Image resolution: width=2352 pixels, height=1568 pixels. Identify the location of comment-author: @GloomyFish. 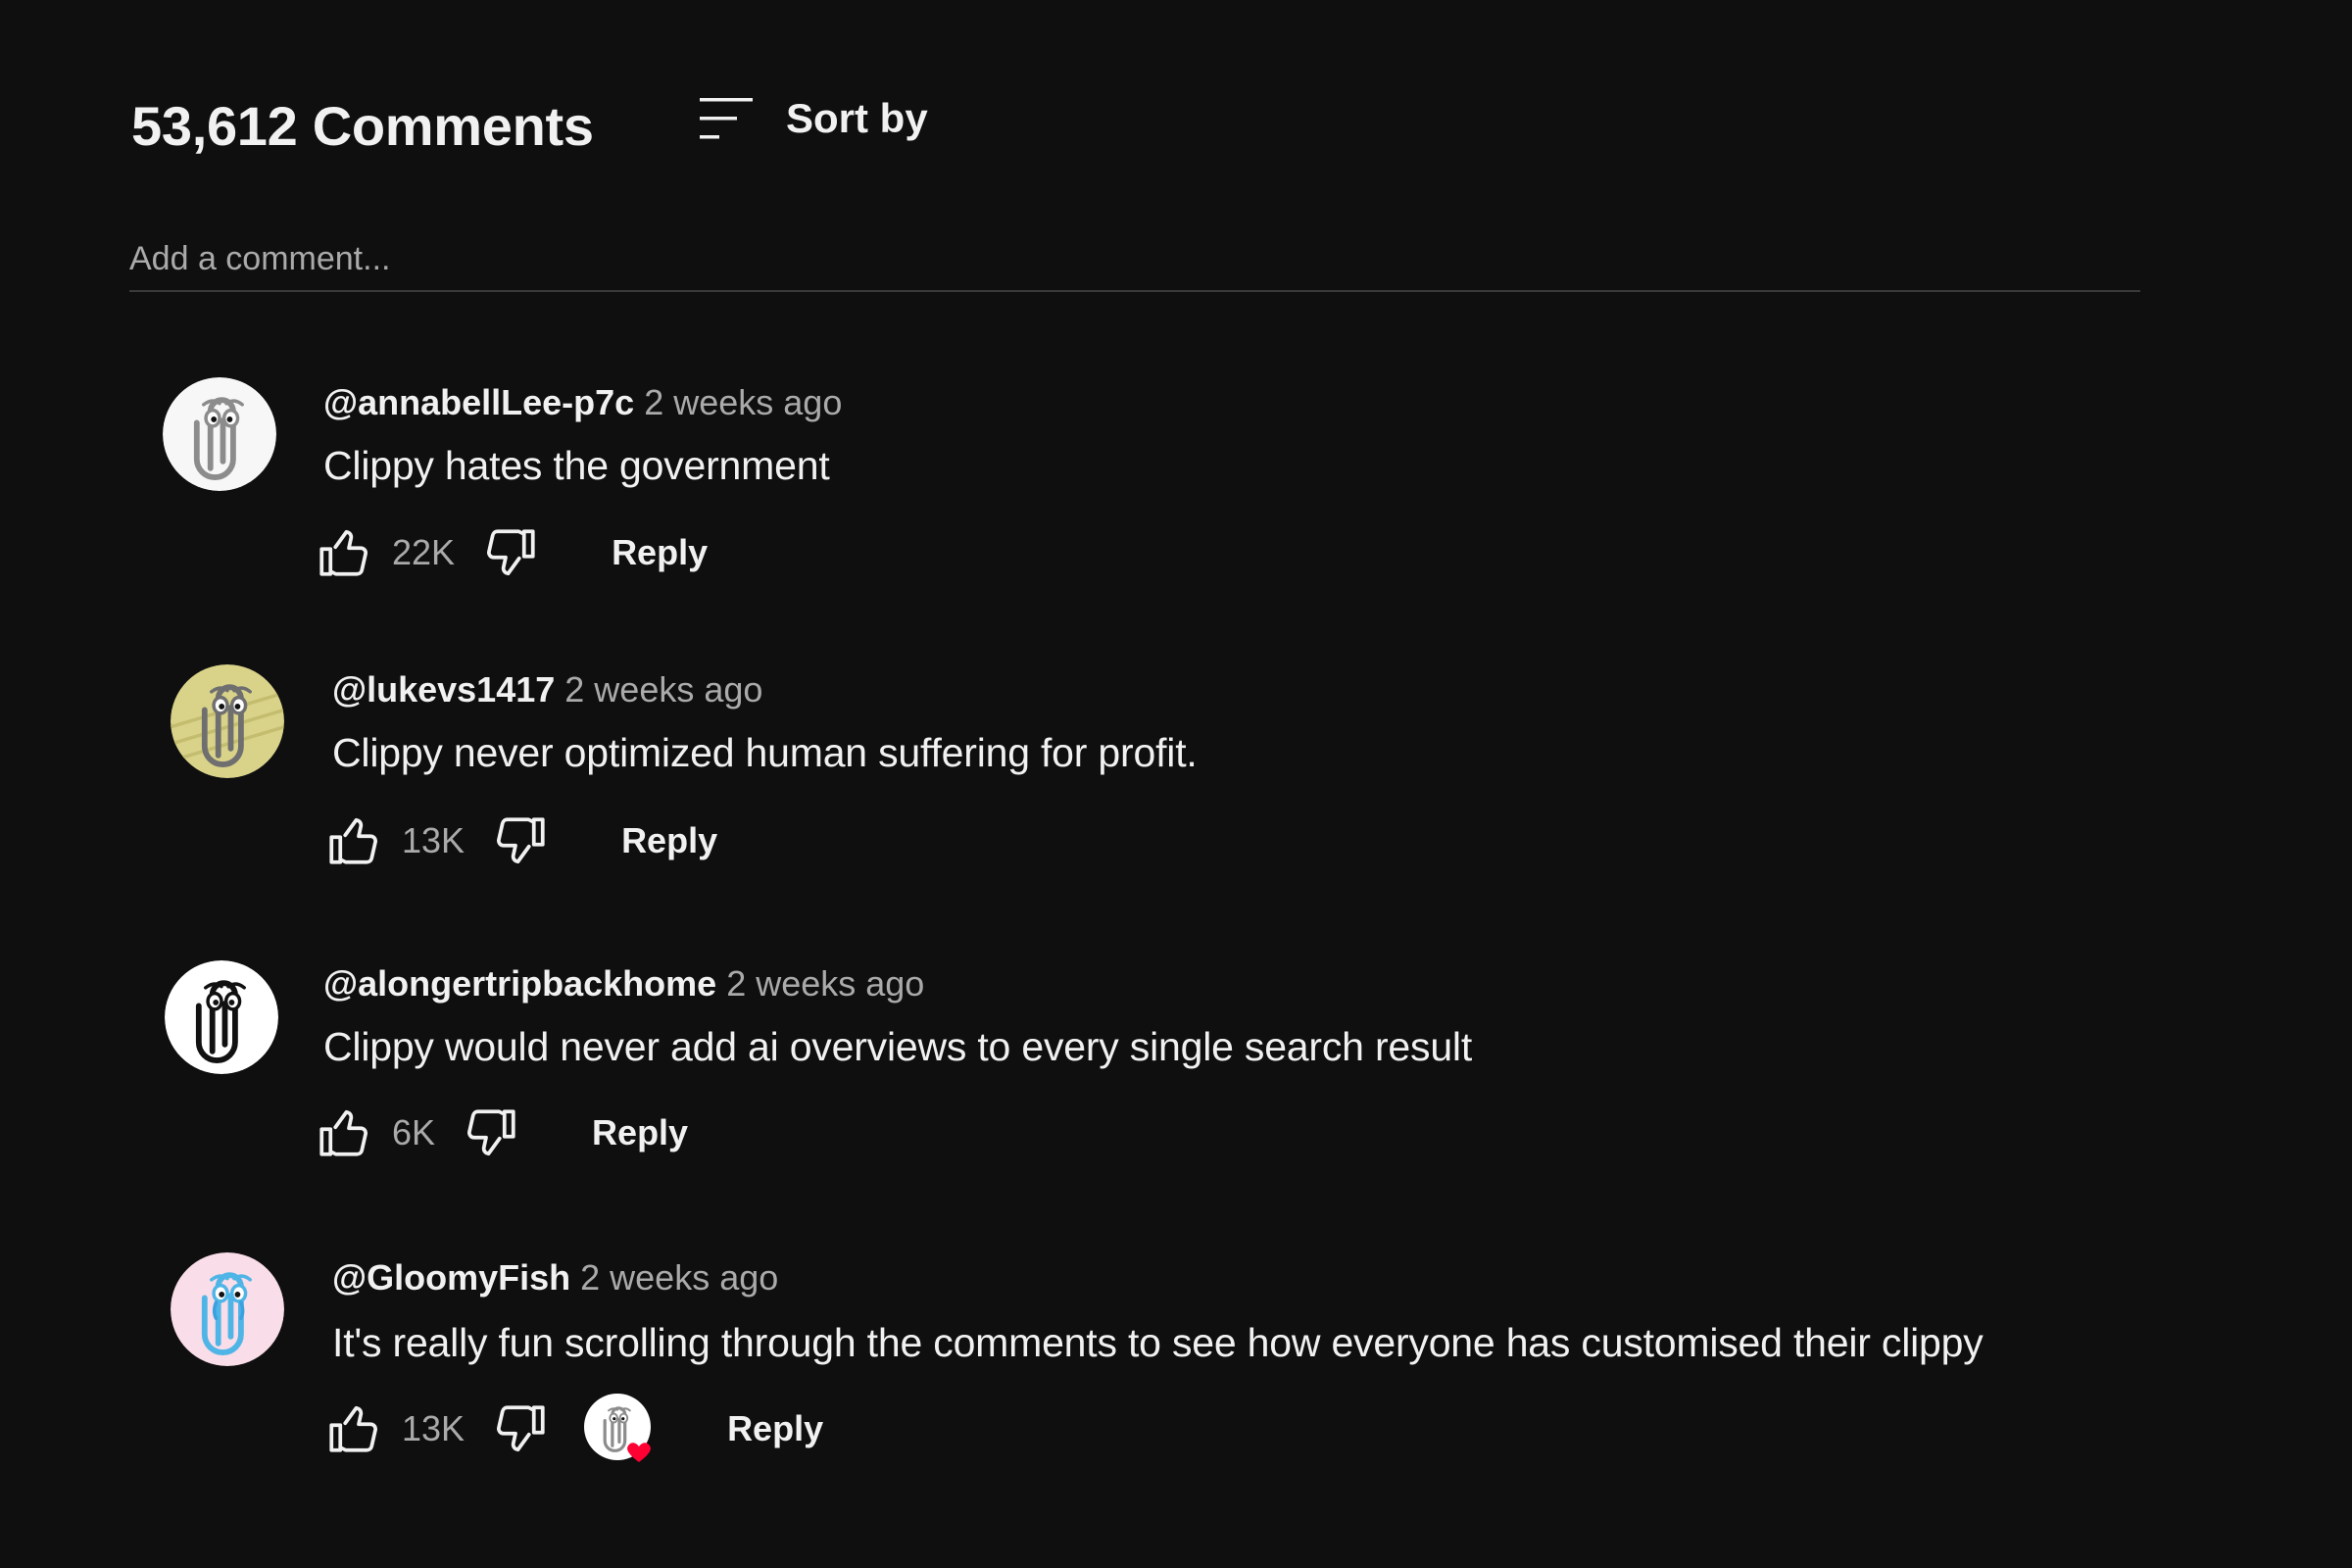
(451, 1277).